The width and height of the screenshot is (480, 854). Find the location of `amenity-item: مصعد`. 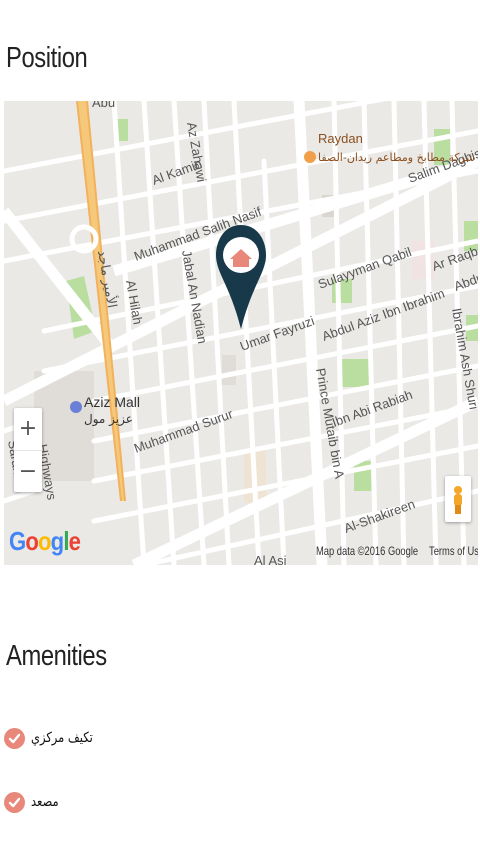

amenity-item: مصعد is located at coordinates (34, 802).